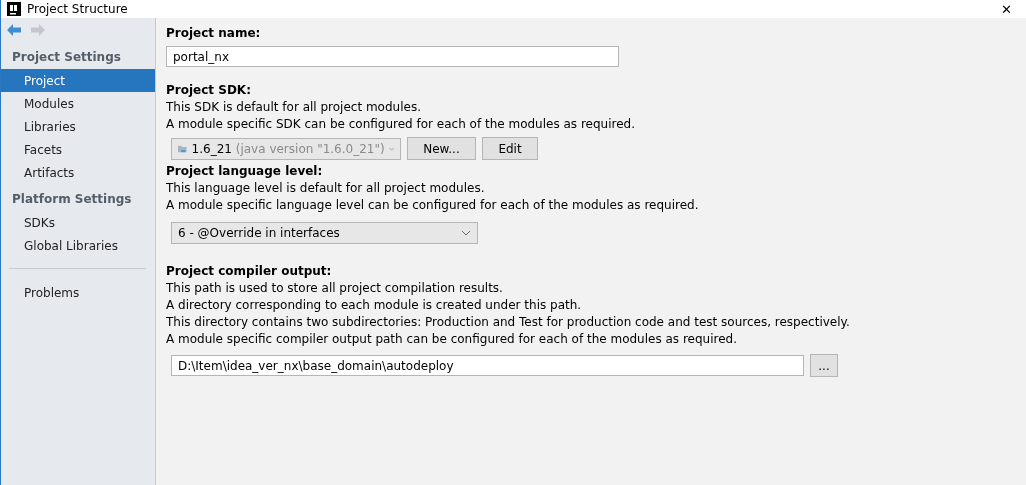 The height and width of the screenshot is (485, 1026). Describe the element at coordinates (214, 33) in the screenshot. I see `field-label: Project name:` at that location.